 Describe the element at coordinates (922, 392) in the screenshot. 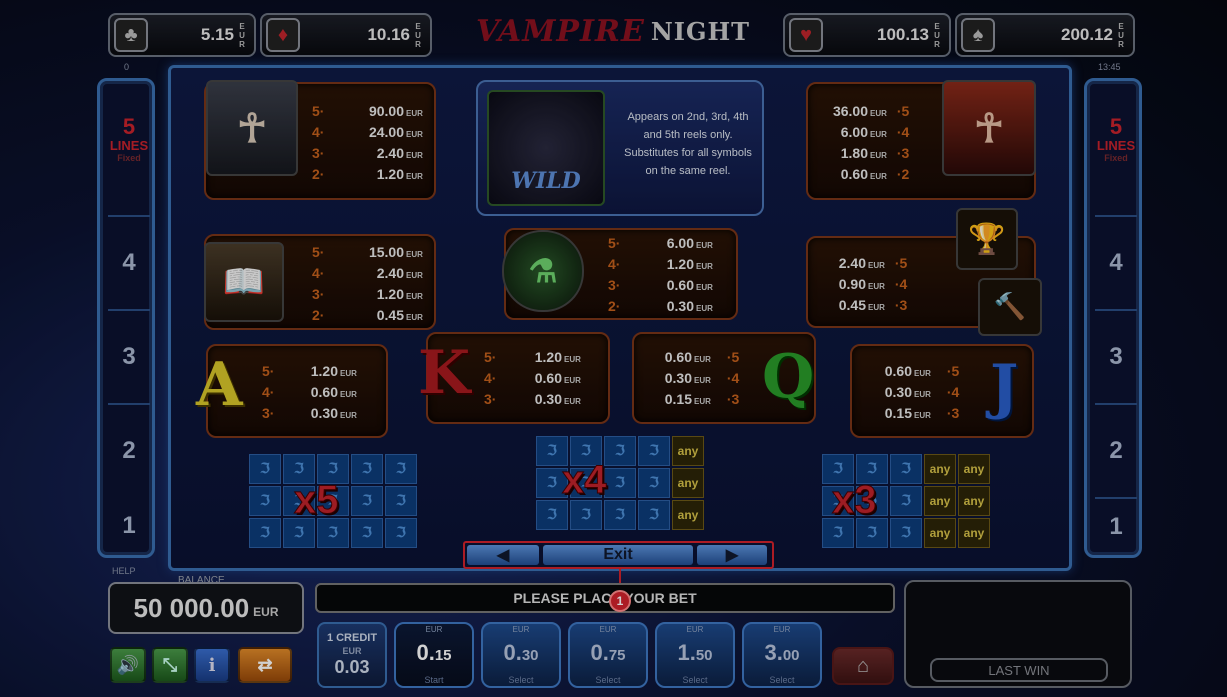

I see `jack-payouts: 0.60 EUR ·5 0.30 EUR ·4 0.15 EUR ·3` at that location.